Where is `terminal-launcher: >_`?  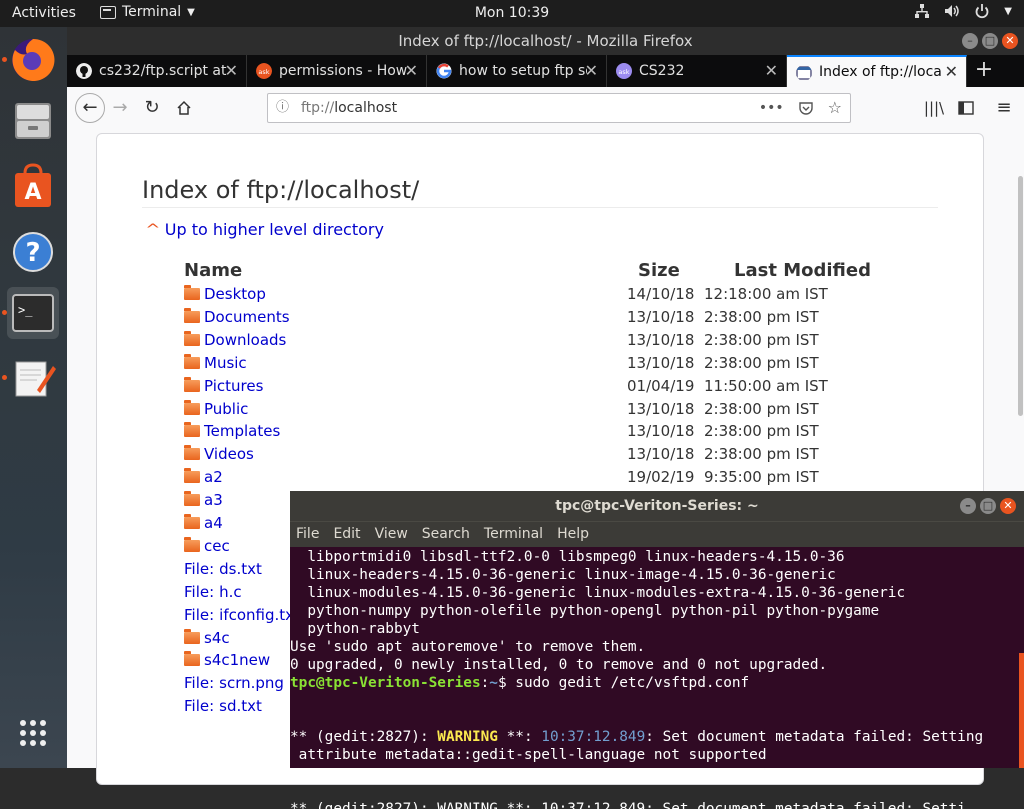
terminal-launcher: >_ is located at coordinates (33, 313).